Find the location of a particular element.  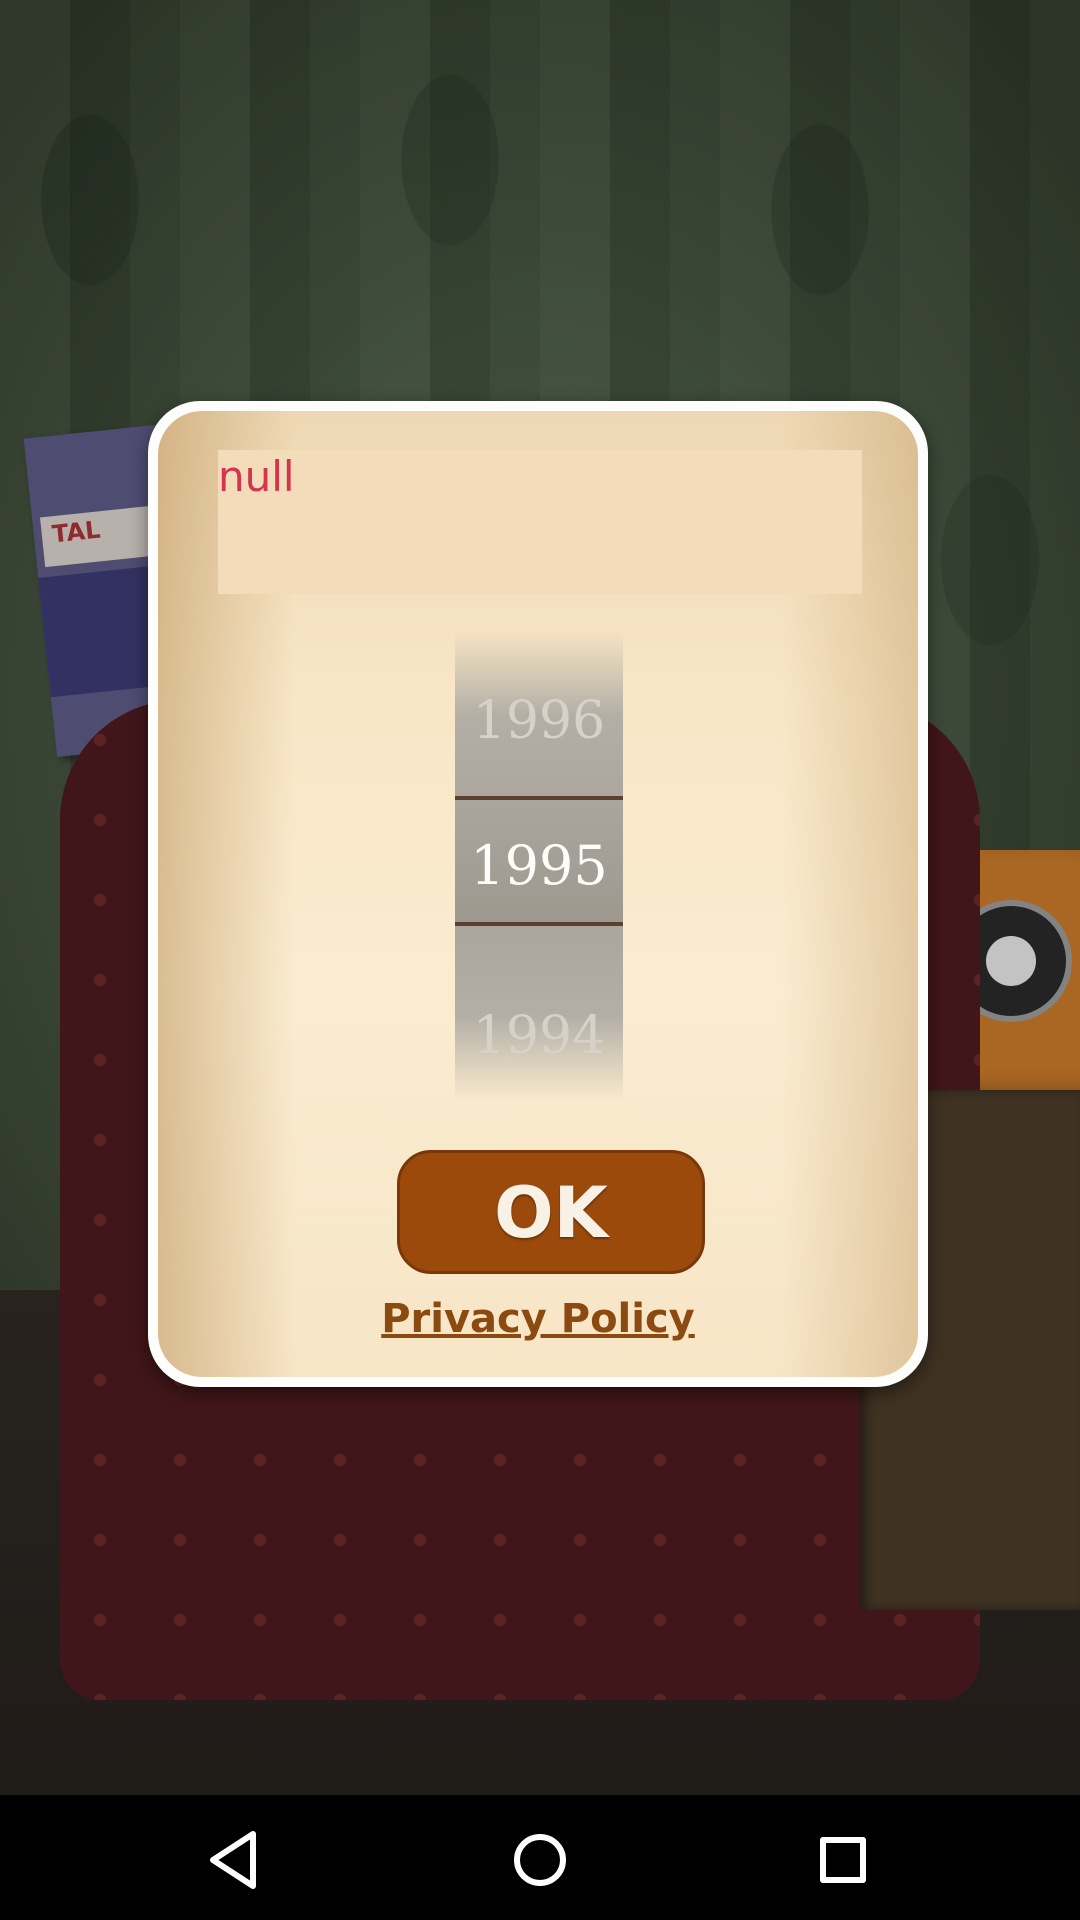

year-picker-next: 1994 is located at coordinates (539, 1036).